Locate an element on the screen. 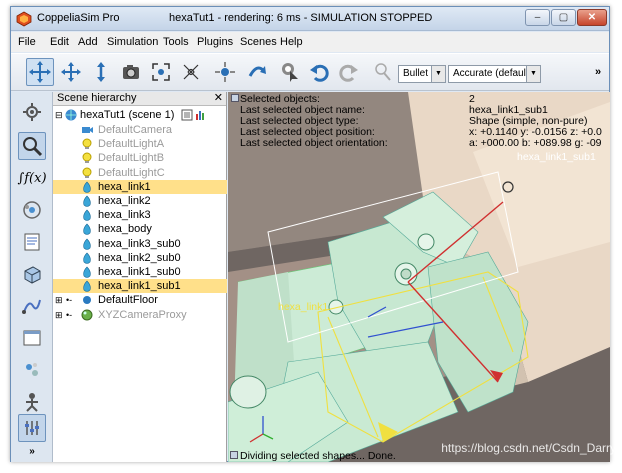 The image size is (622, 473). more-icon: » is located at coordinates (32, 451).